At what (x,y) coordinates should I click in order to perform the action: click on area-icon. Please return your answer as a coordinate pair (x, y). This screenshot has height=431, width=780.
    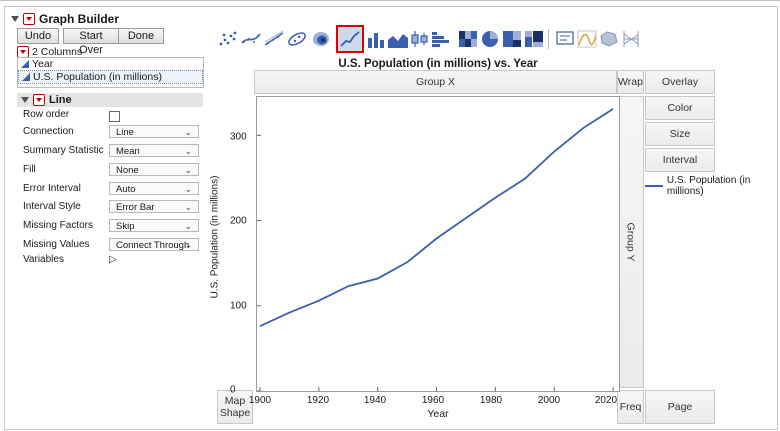
    Looking at the image, I should click on (398, 39).